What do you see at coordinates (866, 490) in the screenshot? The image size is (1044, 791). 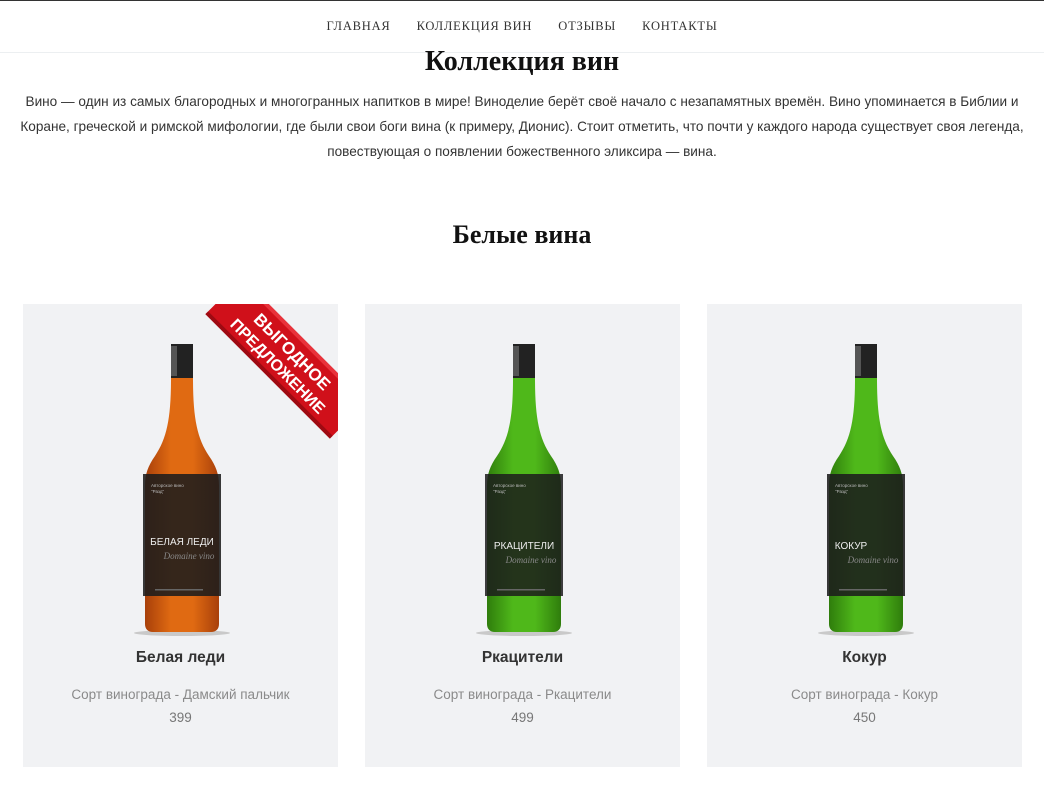 I see `wine-bottle-image: Авторское вино "Разд" КОКУР Domaine vino` at bounding box center [866, 490].